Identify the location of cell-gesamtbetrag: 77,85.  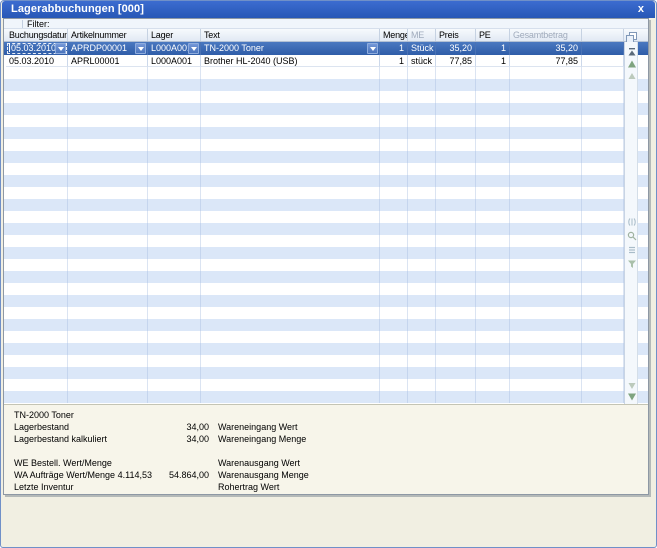
(546, 61).